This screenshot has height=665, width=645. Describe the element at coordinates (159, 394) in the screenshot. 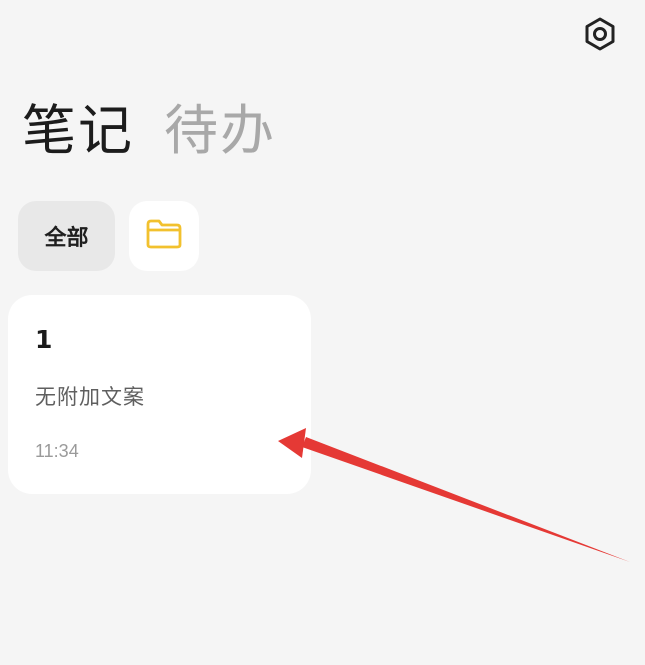

I see `note-card: 1 无附加文案 11:34` at that location.